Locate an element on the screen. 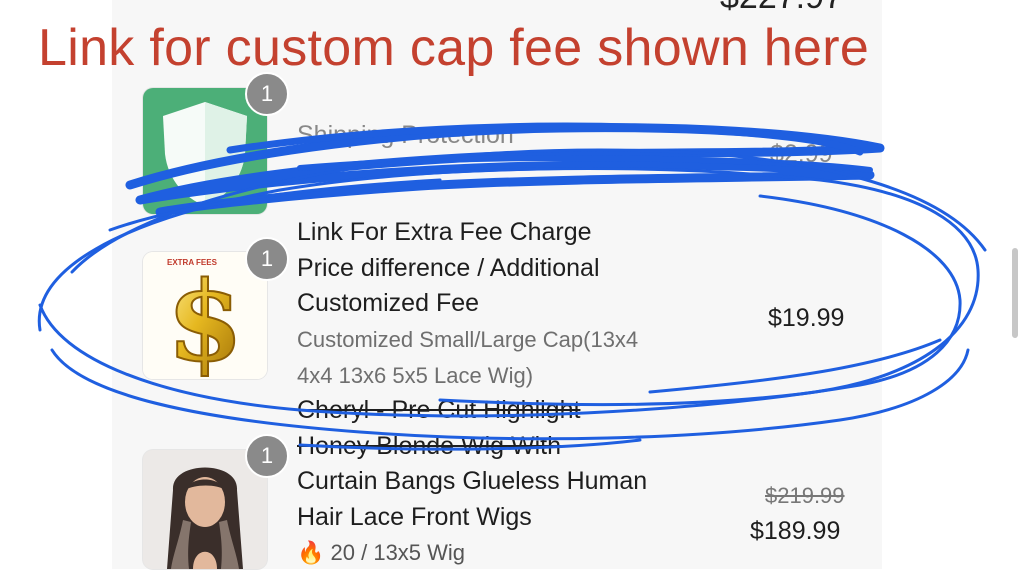 The height and width of the screenshot is (571, 1024). item-title-line: Honey Blonde Wig With is located at coordinates (429, 445).